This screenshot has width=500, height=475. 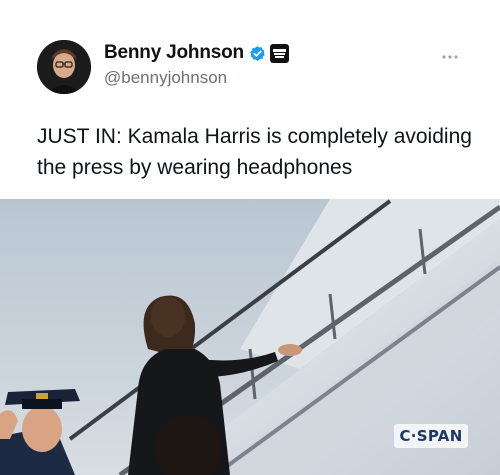 What do you see at coordinates (174, 53) in the screenshot?
I see `author-name: Benny Johnson` at bounding box center [174, 53].